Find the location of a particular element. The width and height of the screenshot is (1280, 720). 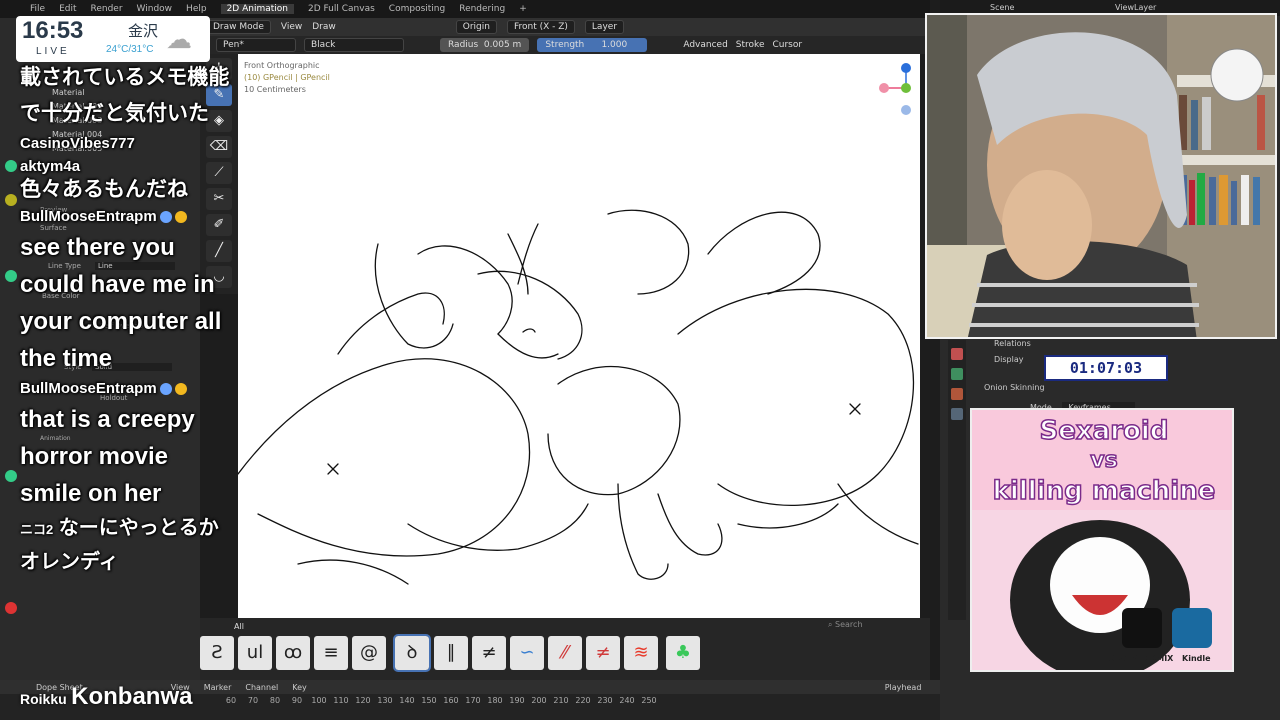

webcam-feed is located at coordinates (1101, 176).